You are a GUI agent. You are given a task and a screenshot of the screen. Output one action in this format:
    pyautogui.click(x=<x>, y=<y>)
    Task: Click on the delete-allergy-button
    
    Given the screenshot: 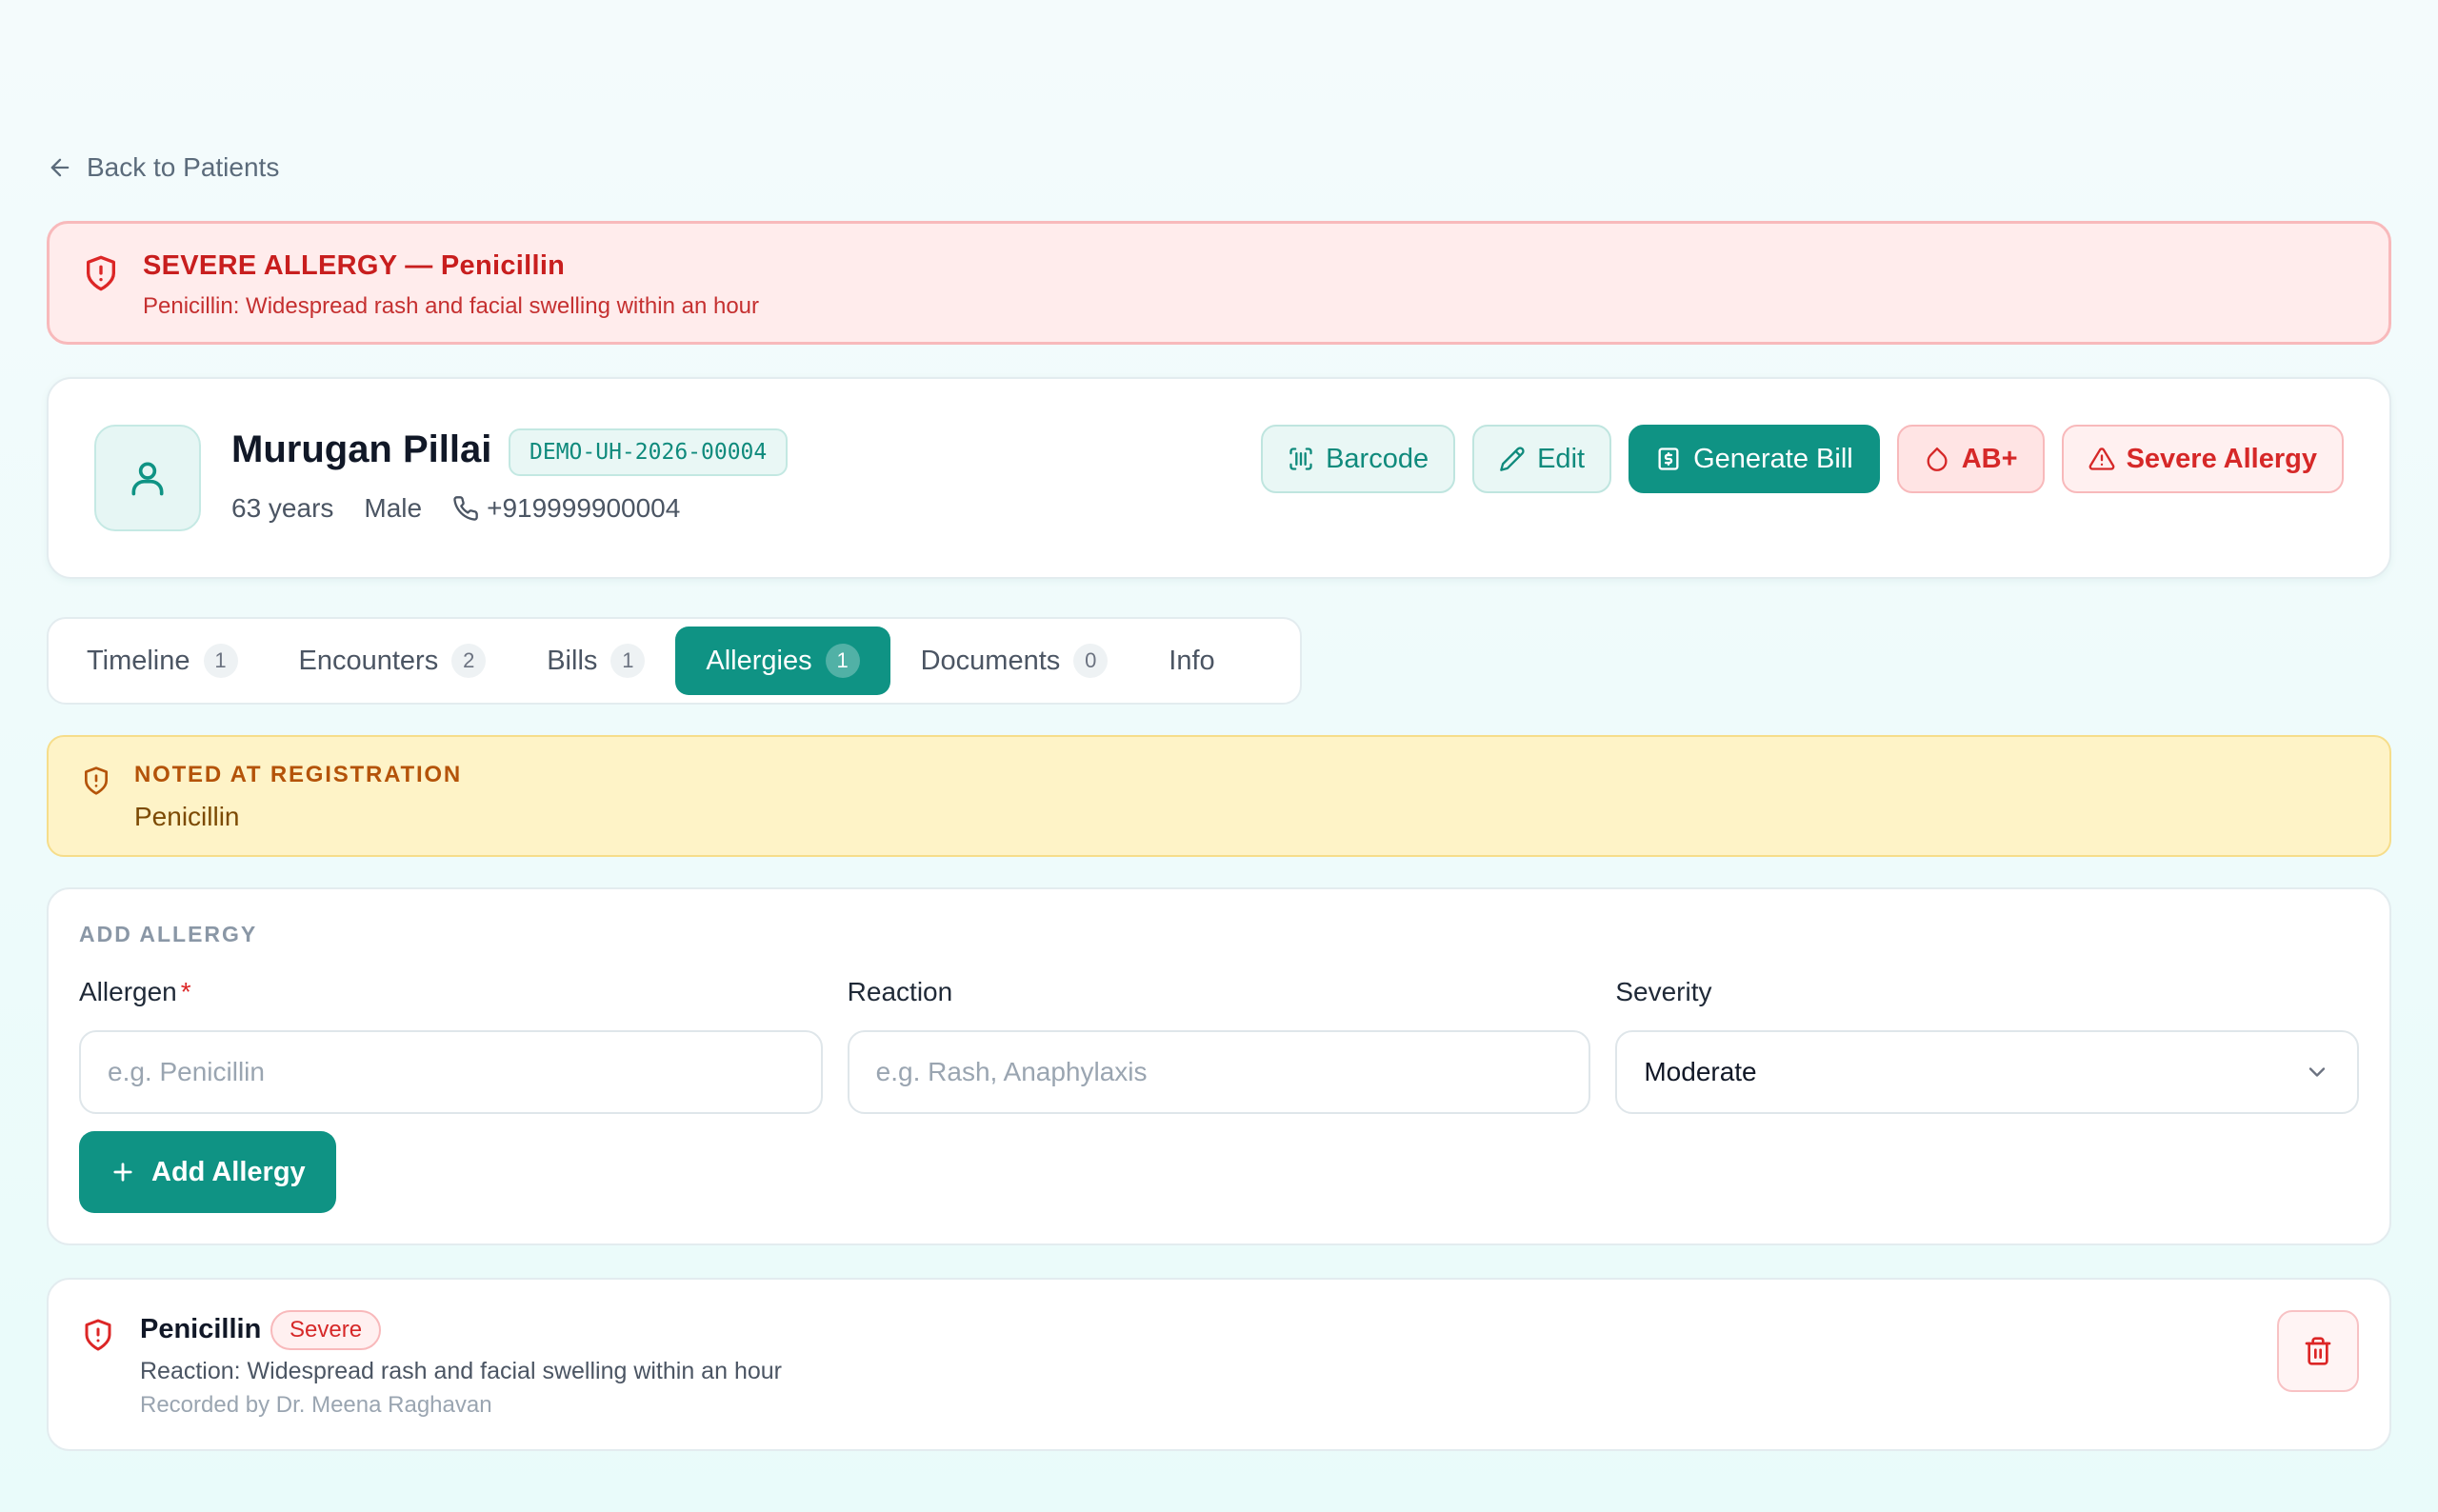 What is the action you would take?
    pyautogui.click(x=2318, y=1351)
    